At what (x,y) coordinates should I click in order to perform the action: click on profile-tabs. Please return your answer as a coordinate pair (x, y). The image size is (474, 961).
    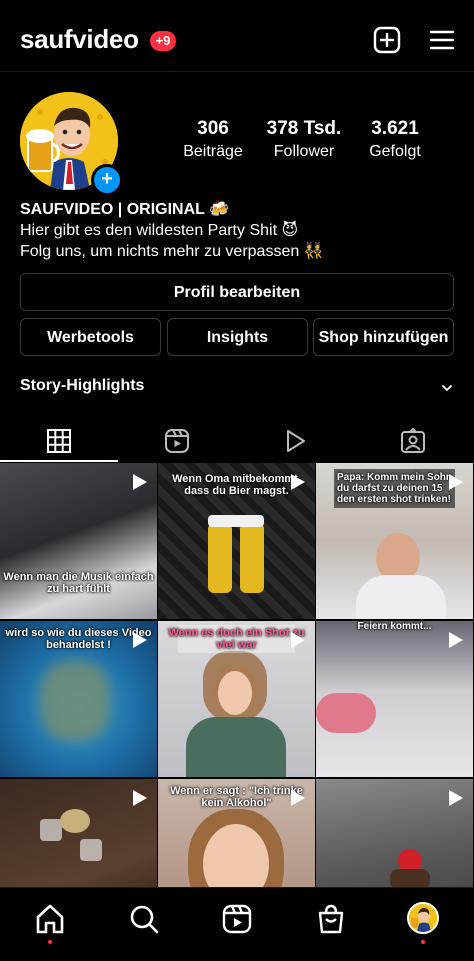
    Looking at the image, I should click on (237, 441).